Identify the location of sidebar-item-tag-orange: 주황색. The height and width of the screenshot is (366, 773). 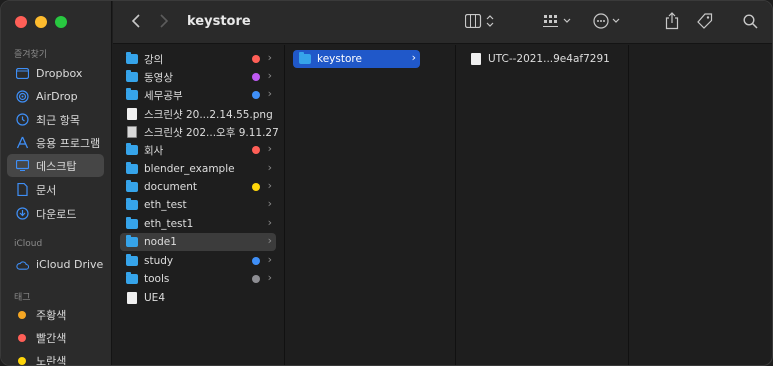
(55, 314).